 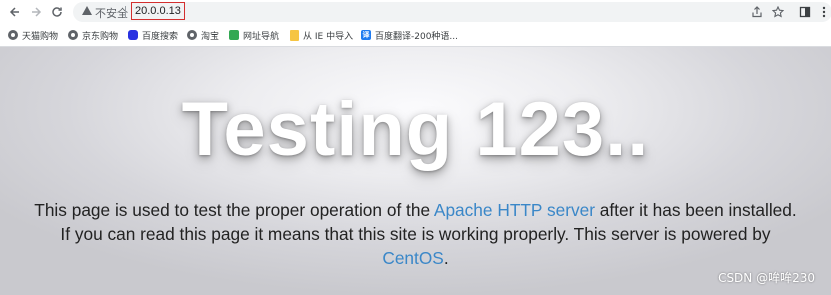 I want to click on back-button, so click(x=15, y=12).